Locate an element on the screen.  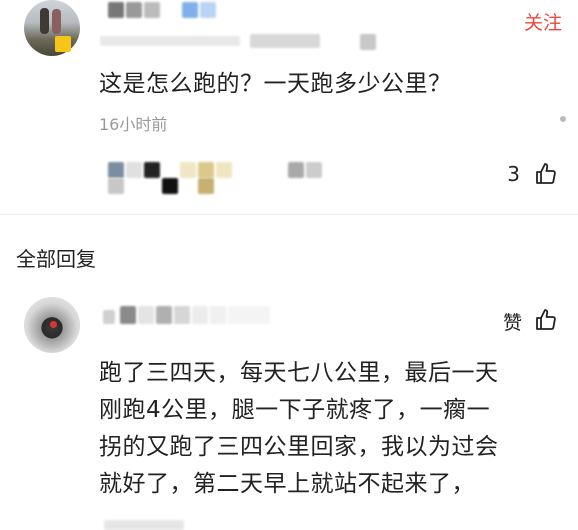
reply-text-line: 跑了三四天，每天七八公里，最后一天 is located at coordinates (299, 373).